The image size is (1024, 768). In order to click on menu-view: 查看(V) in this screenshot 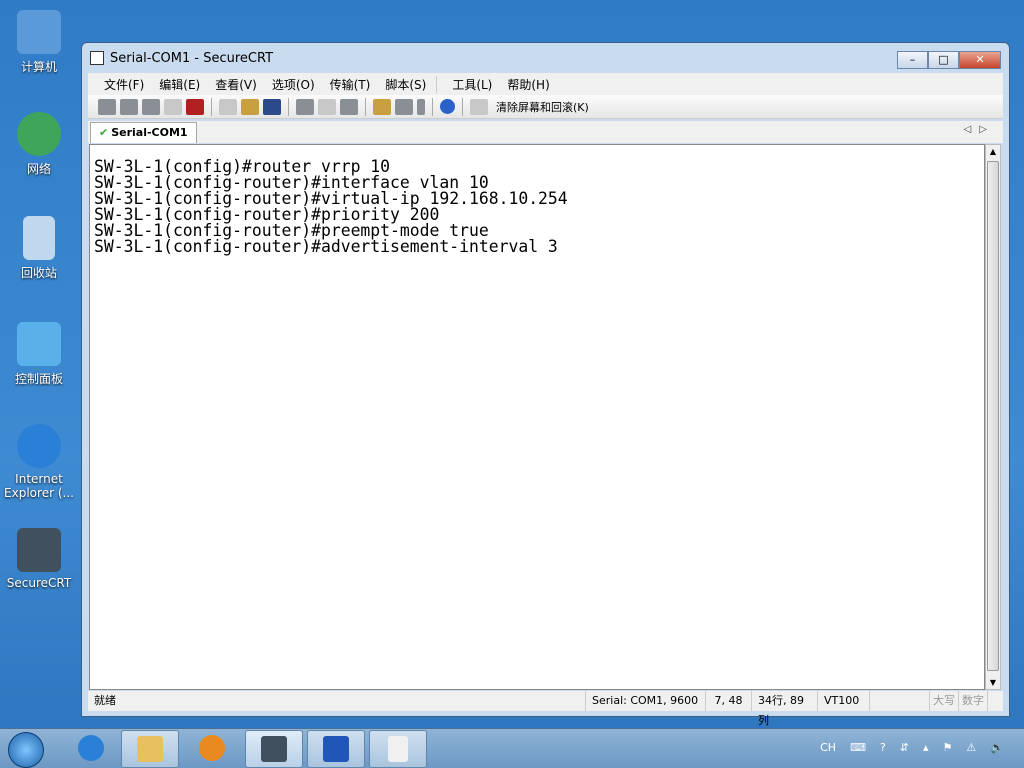, I will do `click(236, 84)`.